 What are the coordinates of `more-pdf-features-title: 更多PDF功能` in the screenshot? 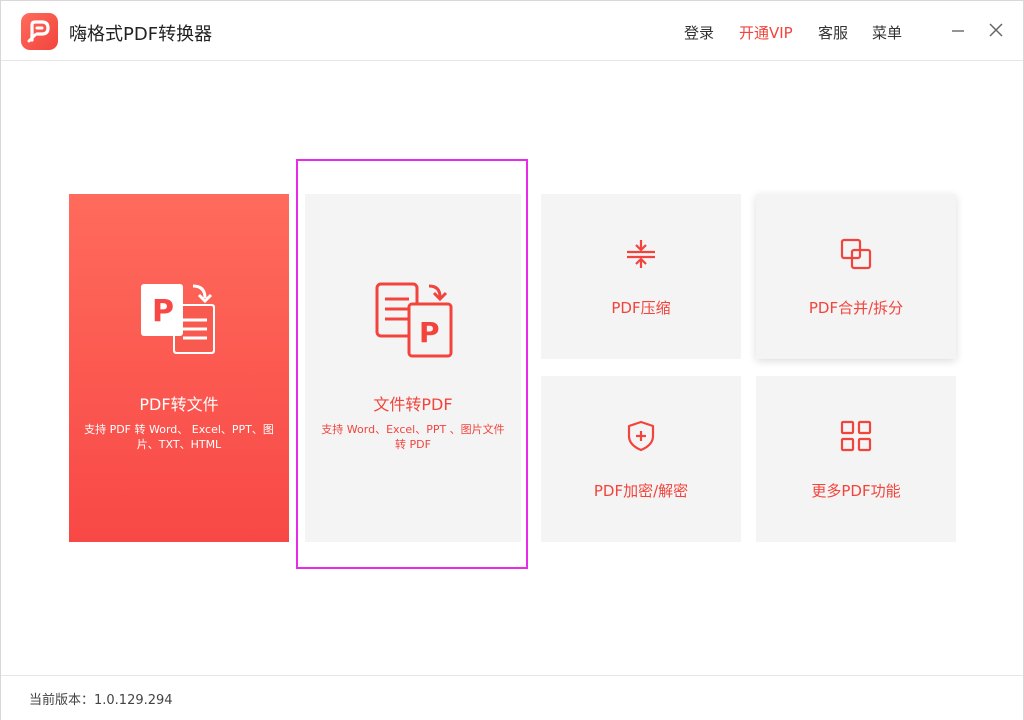 It's located at (856, 491).